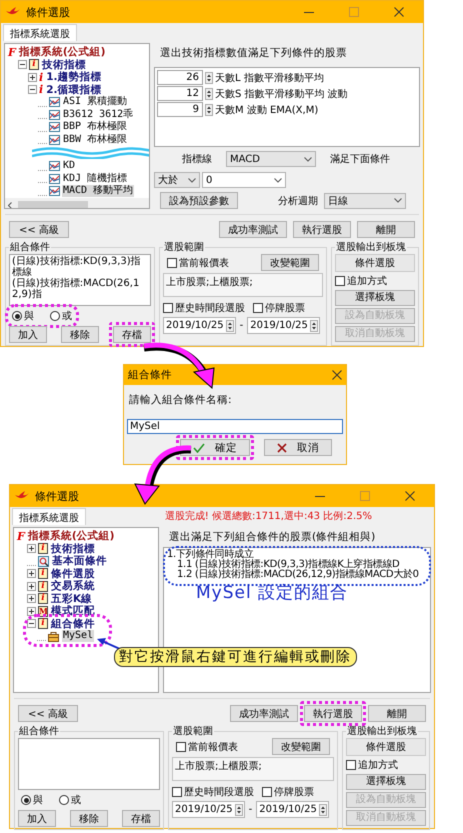  Describe the element at coordinates (288, 565) in the screenshot. I see `result-line: 1.1 (日線)技術指標:KD(9,3,3)指標線K上穿指標線D` at that location.